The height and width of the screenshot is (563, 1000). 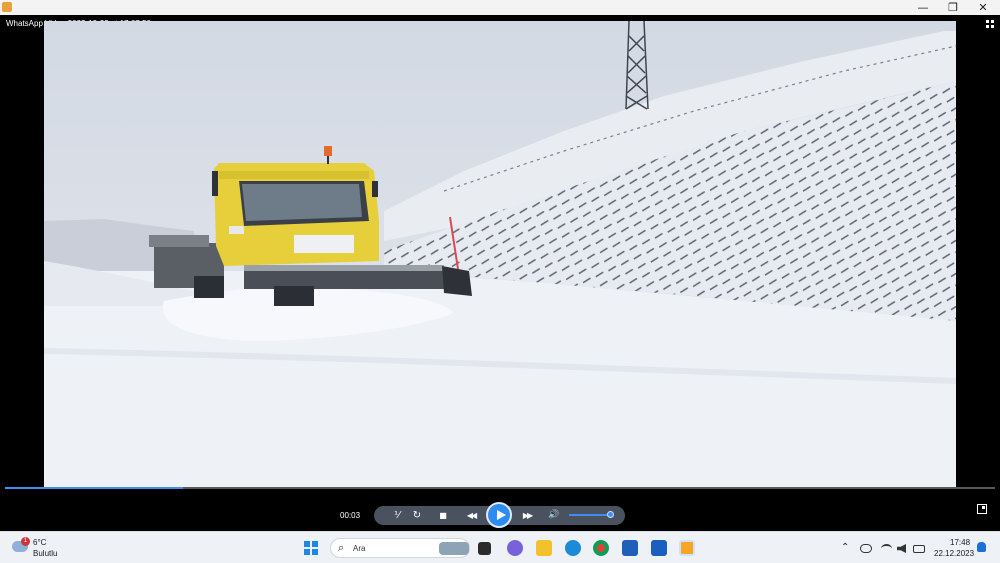 What do you see at coordinates (471, 515) in the screenshot?
I see `rewind-button: ◀◀` at bounding box center [471, 515].